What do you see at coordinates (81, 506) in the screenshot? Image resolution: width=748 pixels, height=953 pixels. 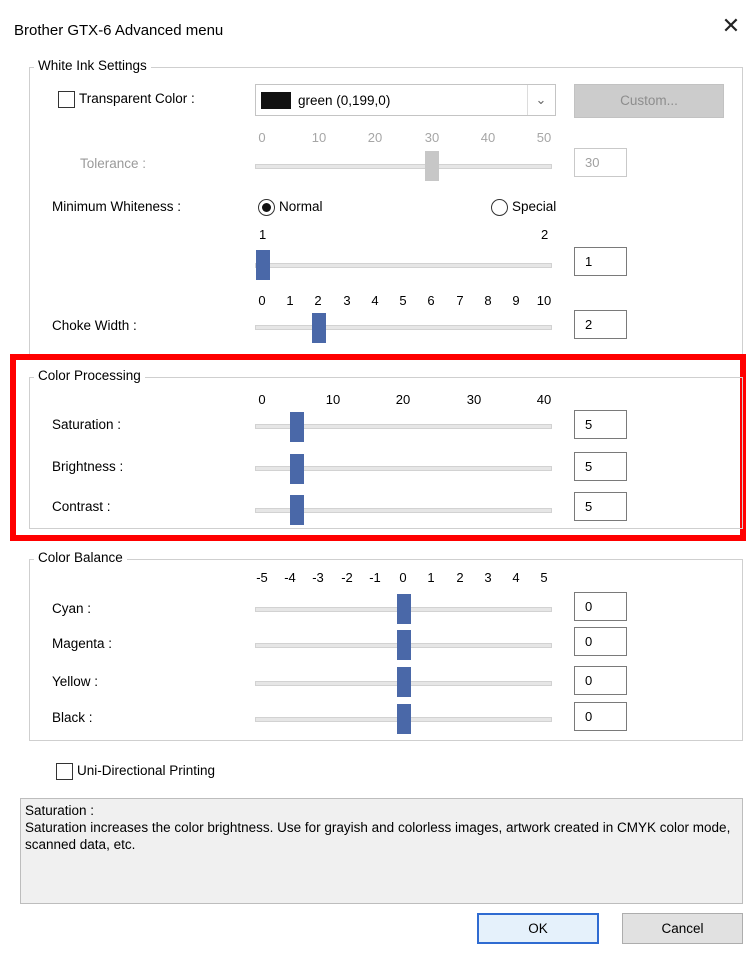 I see `contrast-label: Contrast :` at bounding box center [81, 506].